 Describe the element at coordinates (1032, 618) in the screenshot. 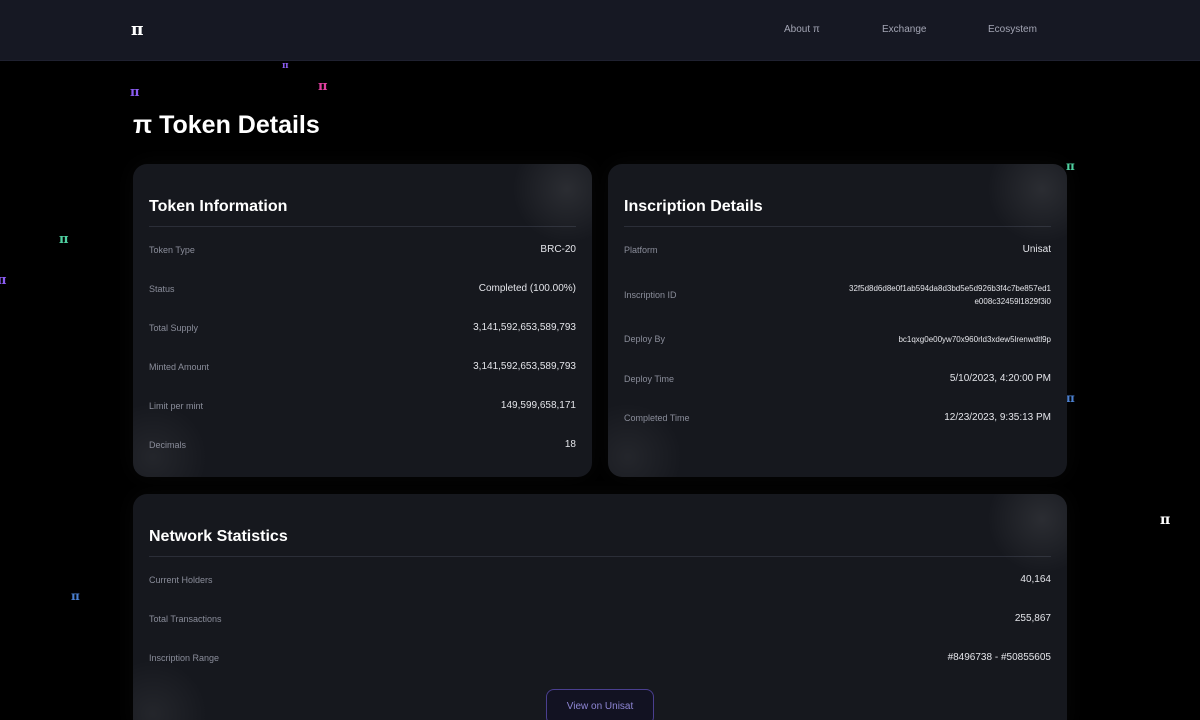

I see `row-value: 255,867` at that location.